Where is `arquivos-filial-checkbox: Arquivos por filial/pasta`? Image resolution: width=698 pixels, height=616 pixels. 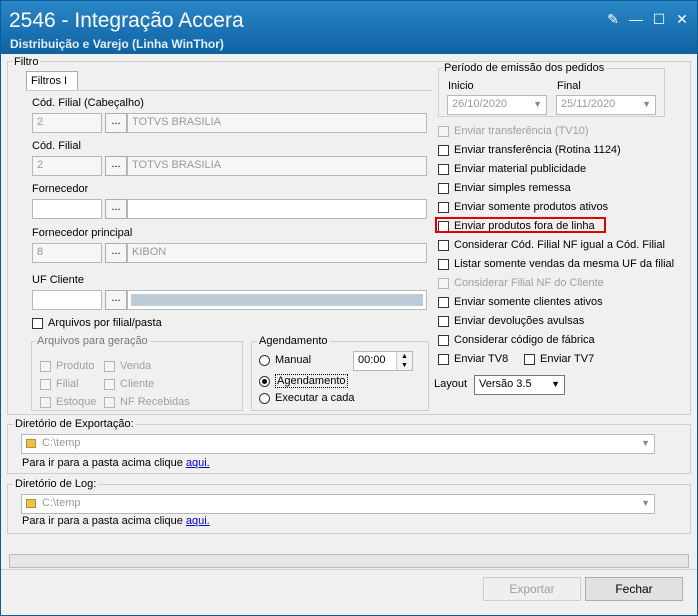 arquivos-filial-checkbox: Arquivos por filial/pasta is located at coordinates (97, 323).